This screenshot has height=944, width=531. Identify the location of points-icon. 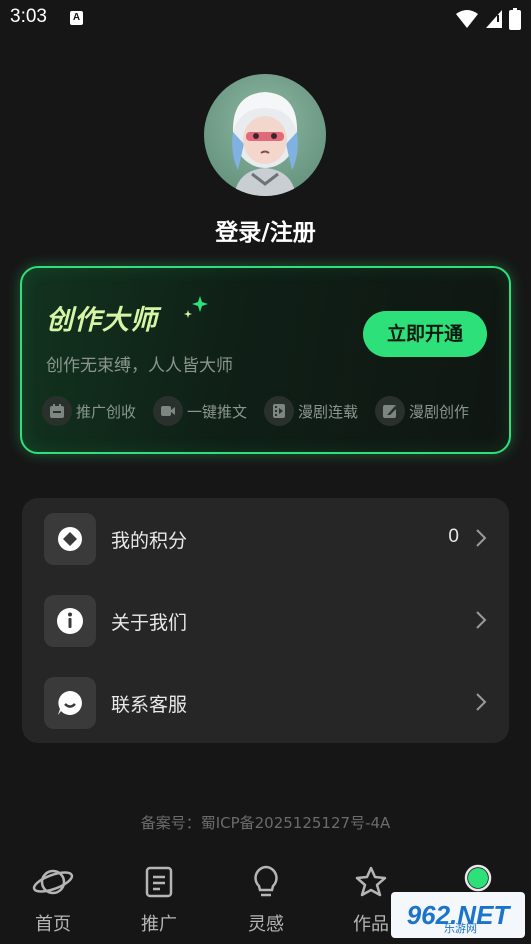
(70, 539).